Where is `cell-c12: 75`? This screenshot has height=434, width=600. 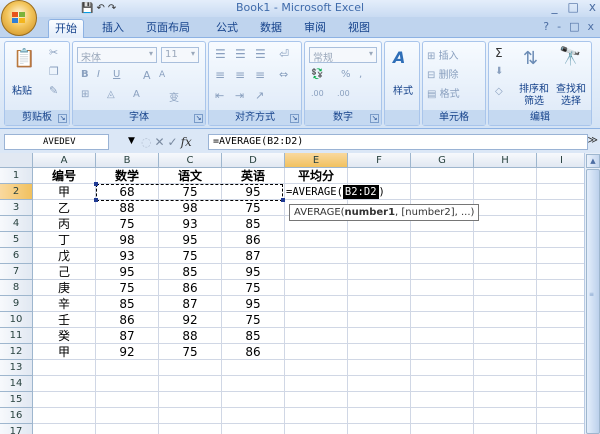 cell-c12: 75 is located at coordinates (190, 352).